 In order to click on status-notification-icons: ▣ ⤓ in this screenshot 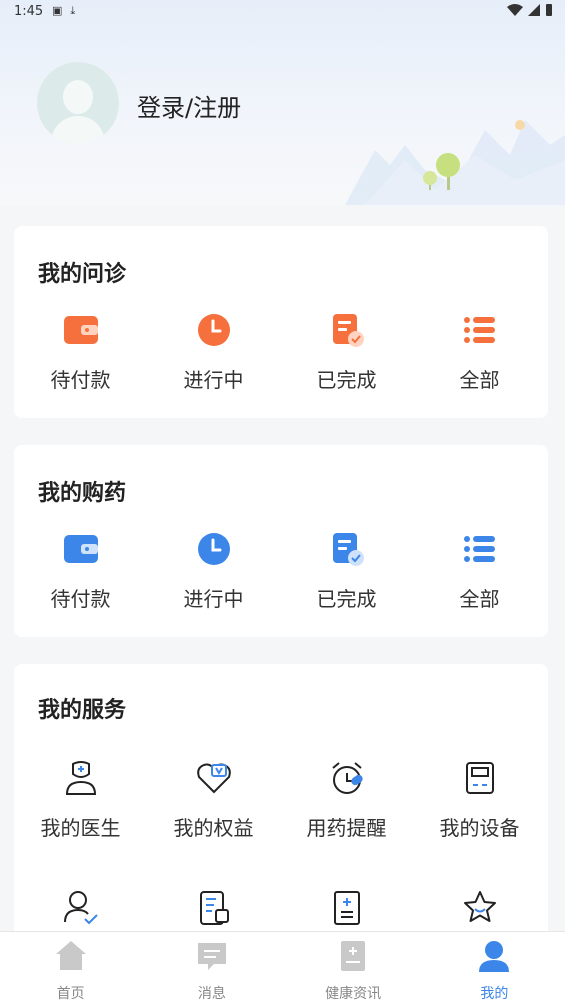, I will do `click(63, 11)`.